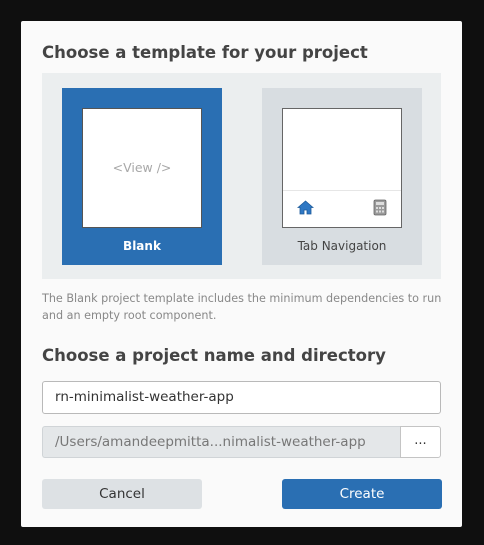 The width and height of the screenshot is (484, 545). What do you see at coordinates (122, 494) in the screenshot?
I see `cancel-button: Cancel` at bounding box center [122, 494].